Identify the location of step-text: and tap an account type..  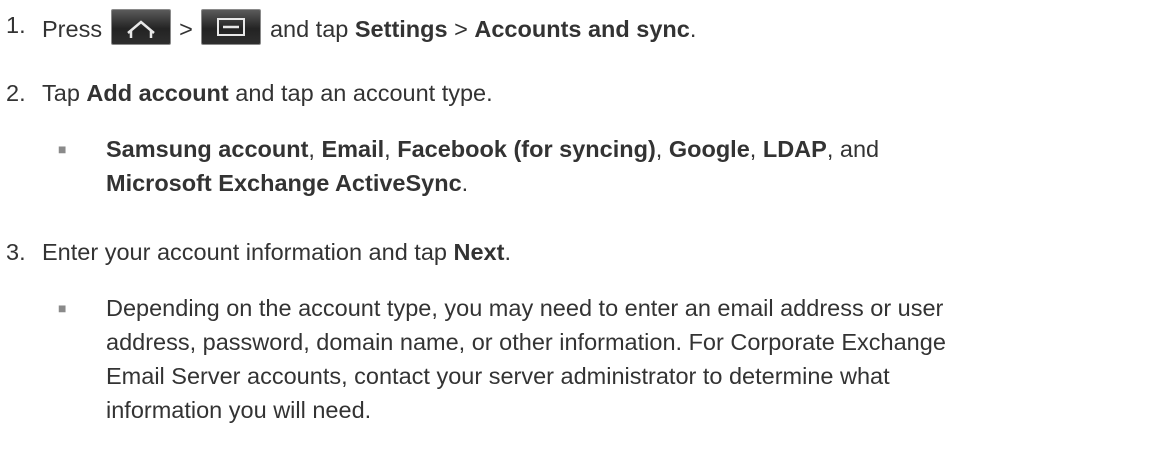
(364, 93).